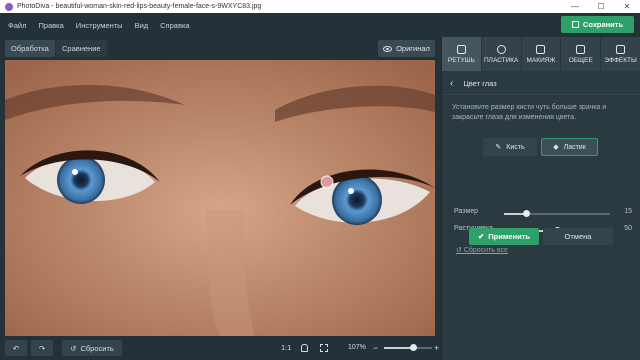  I want to click on size-label: Размер, so click(466, 211).